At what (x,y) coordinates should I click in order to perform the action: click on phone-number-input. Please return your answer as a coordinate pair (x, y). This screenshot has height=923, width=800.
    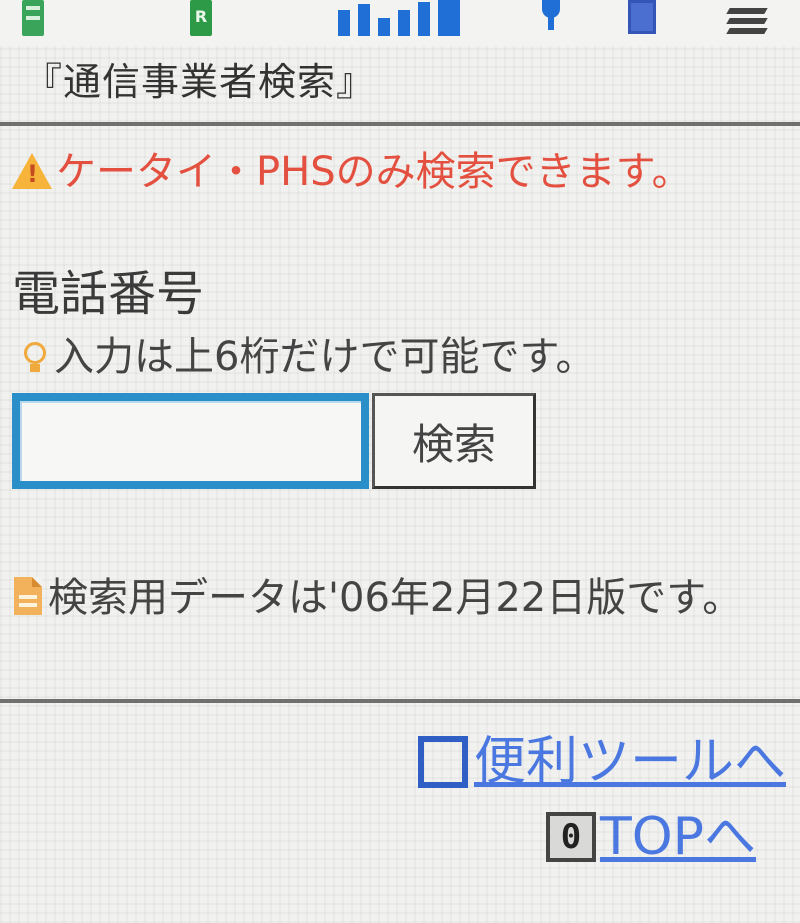
    Looking at the image, I should click on (190, 441).